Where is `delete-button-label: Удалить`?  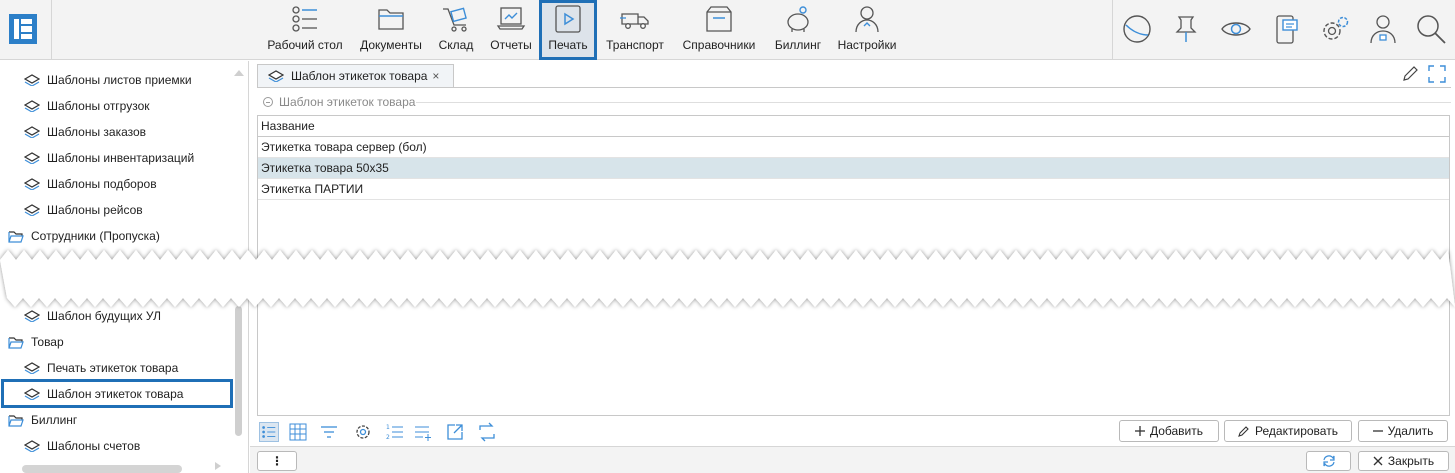 delete-button-label: Удалить is located at coordinates (1410, 431).